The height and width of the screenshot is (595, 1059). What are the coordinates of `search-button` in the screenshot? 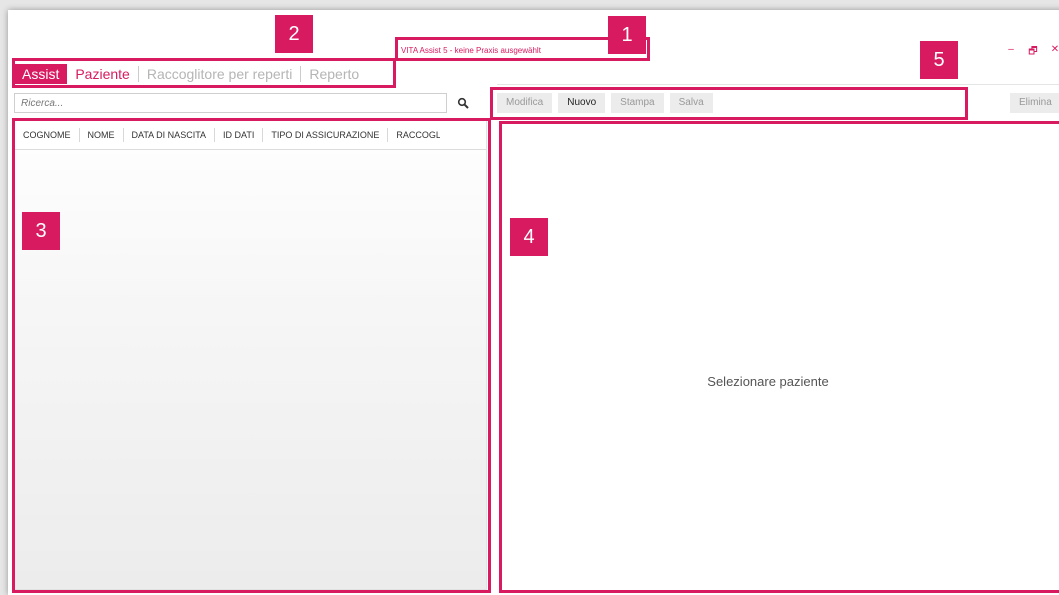 It's located at (463, 103).